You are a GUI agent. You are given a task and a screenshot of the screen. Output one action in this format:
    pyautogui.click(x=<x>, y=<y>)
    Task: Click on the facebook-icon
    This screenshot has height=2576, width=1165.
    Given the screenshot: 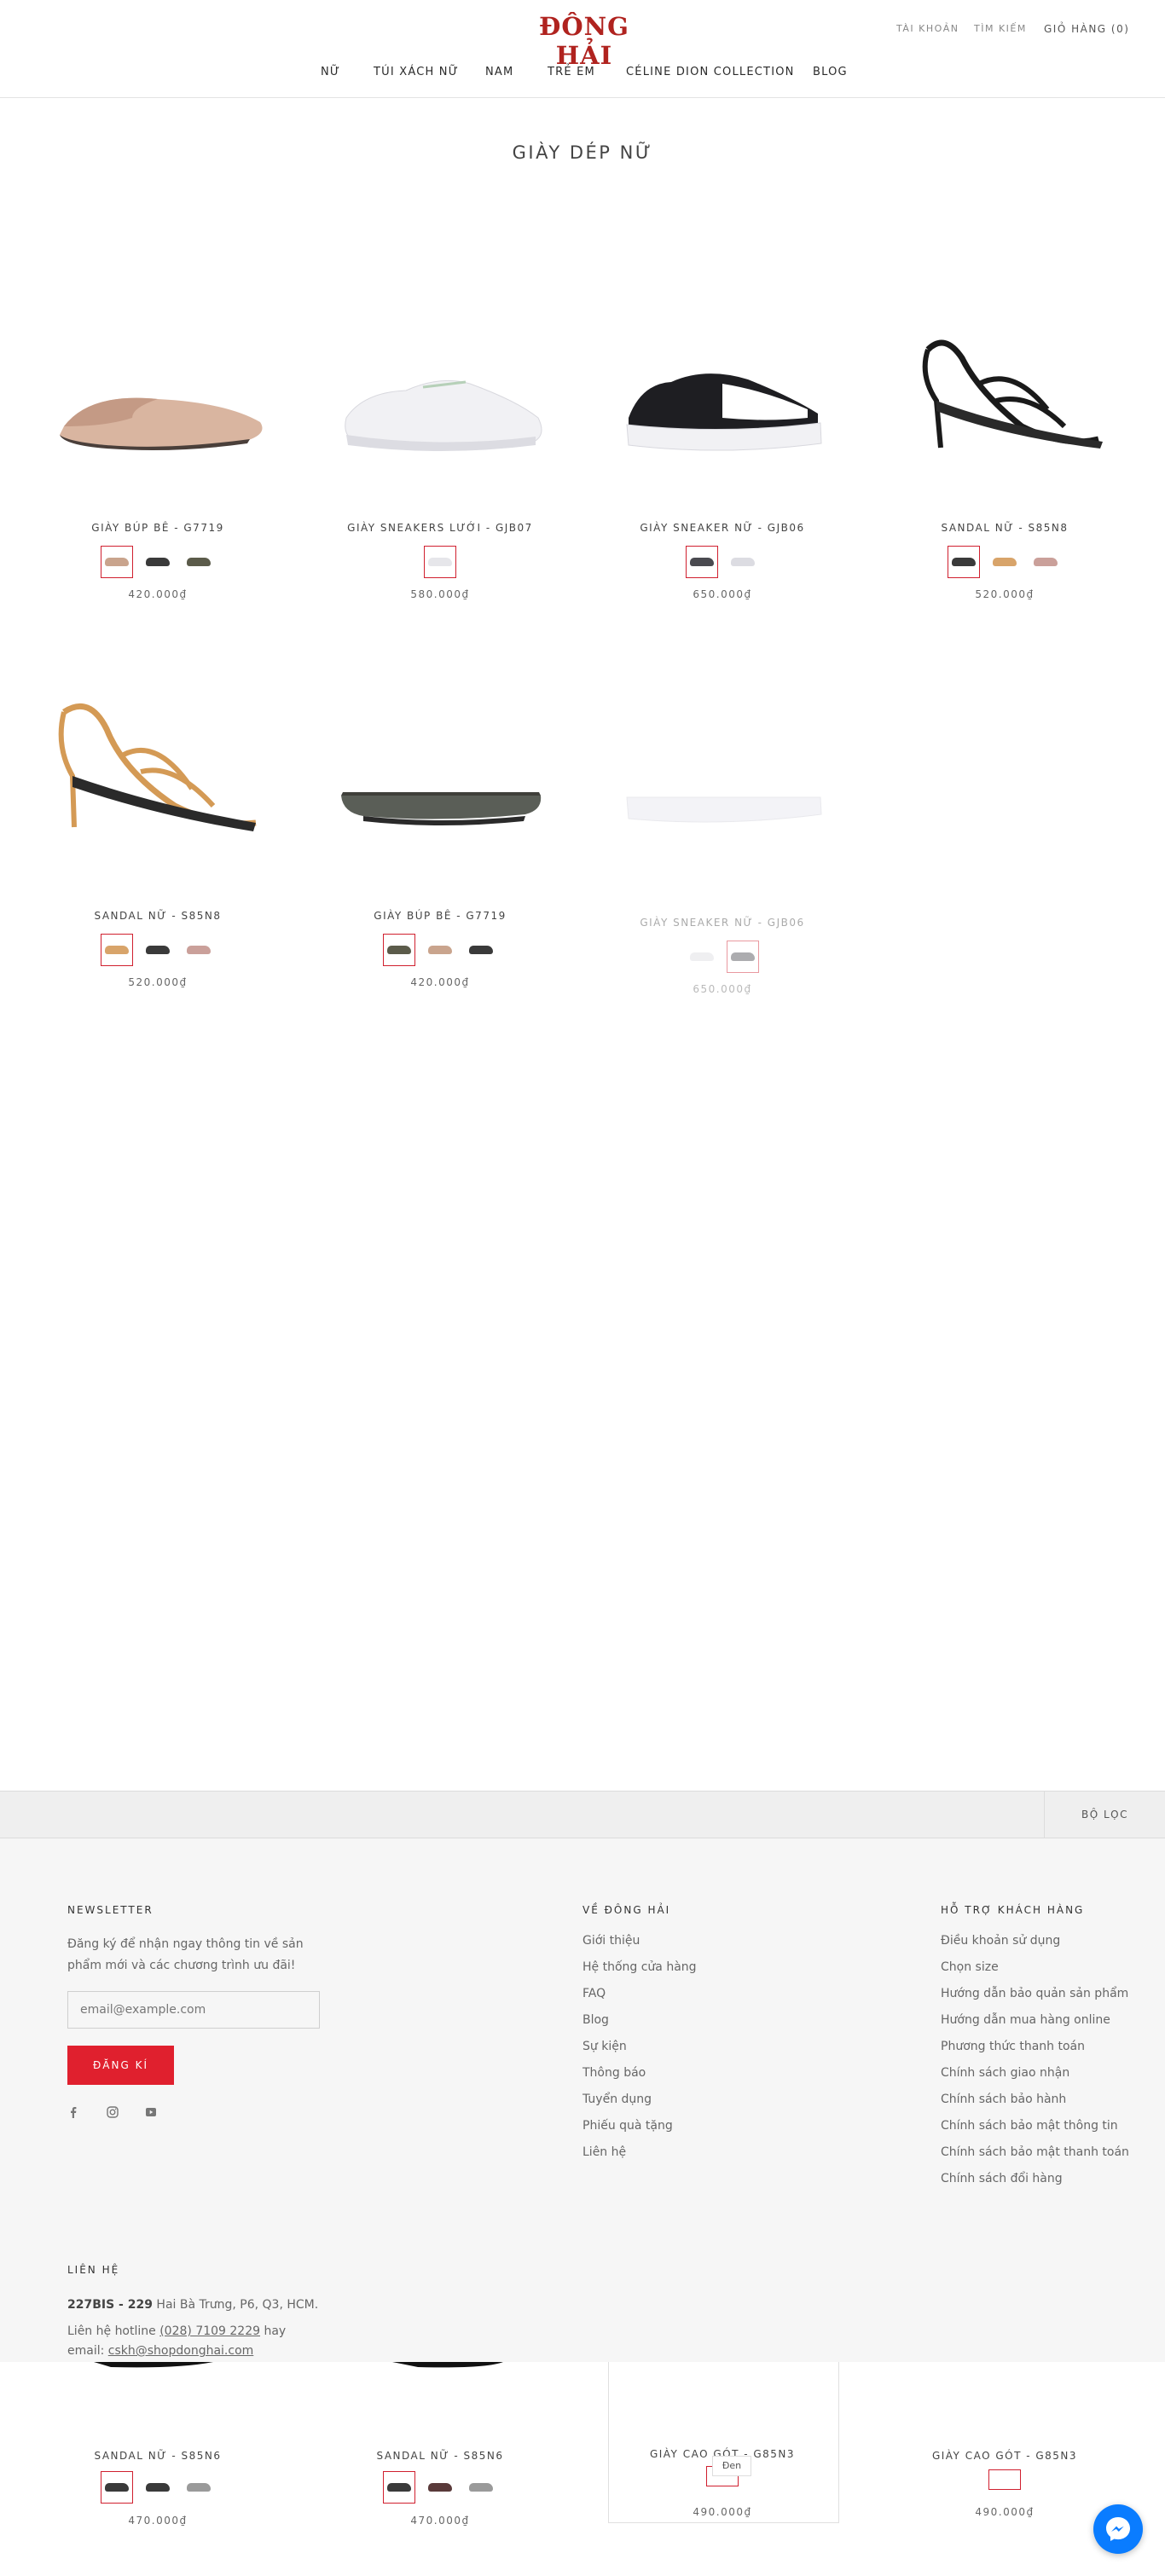 What is the action you would take?
    pyautogui.click(x=73, y=2114)
    